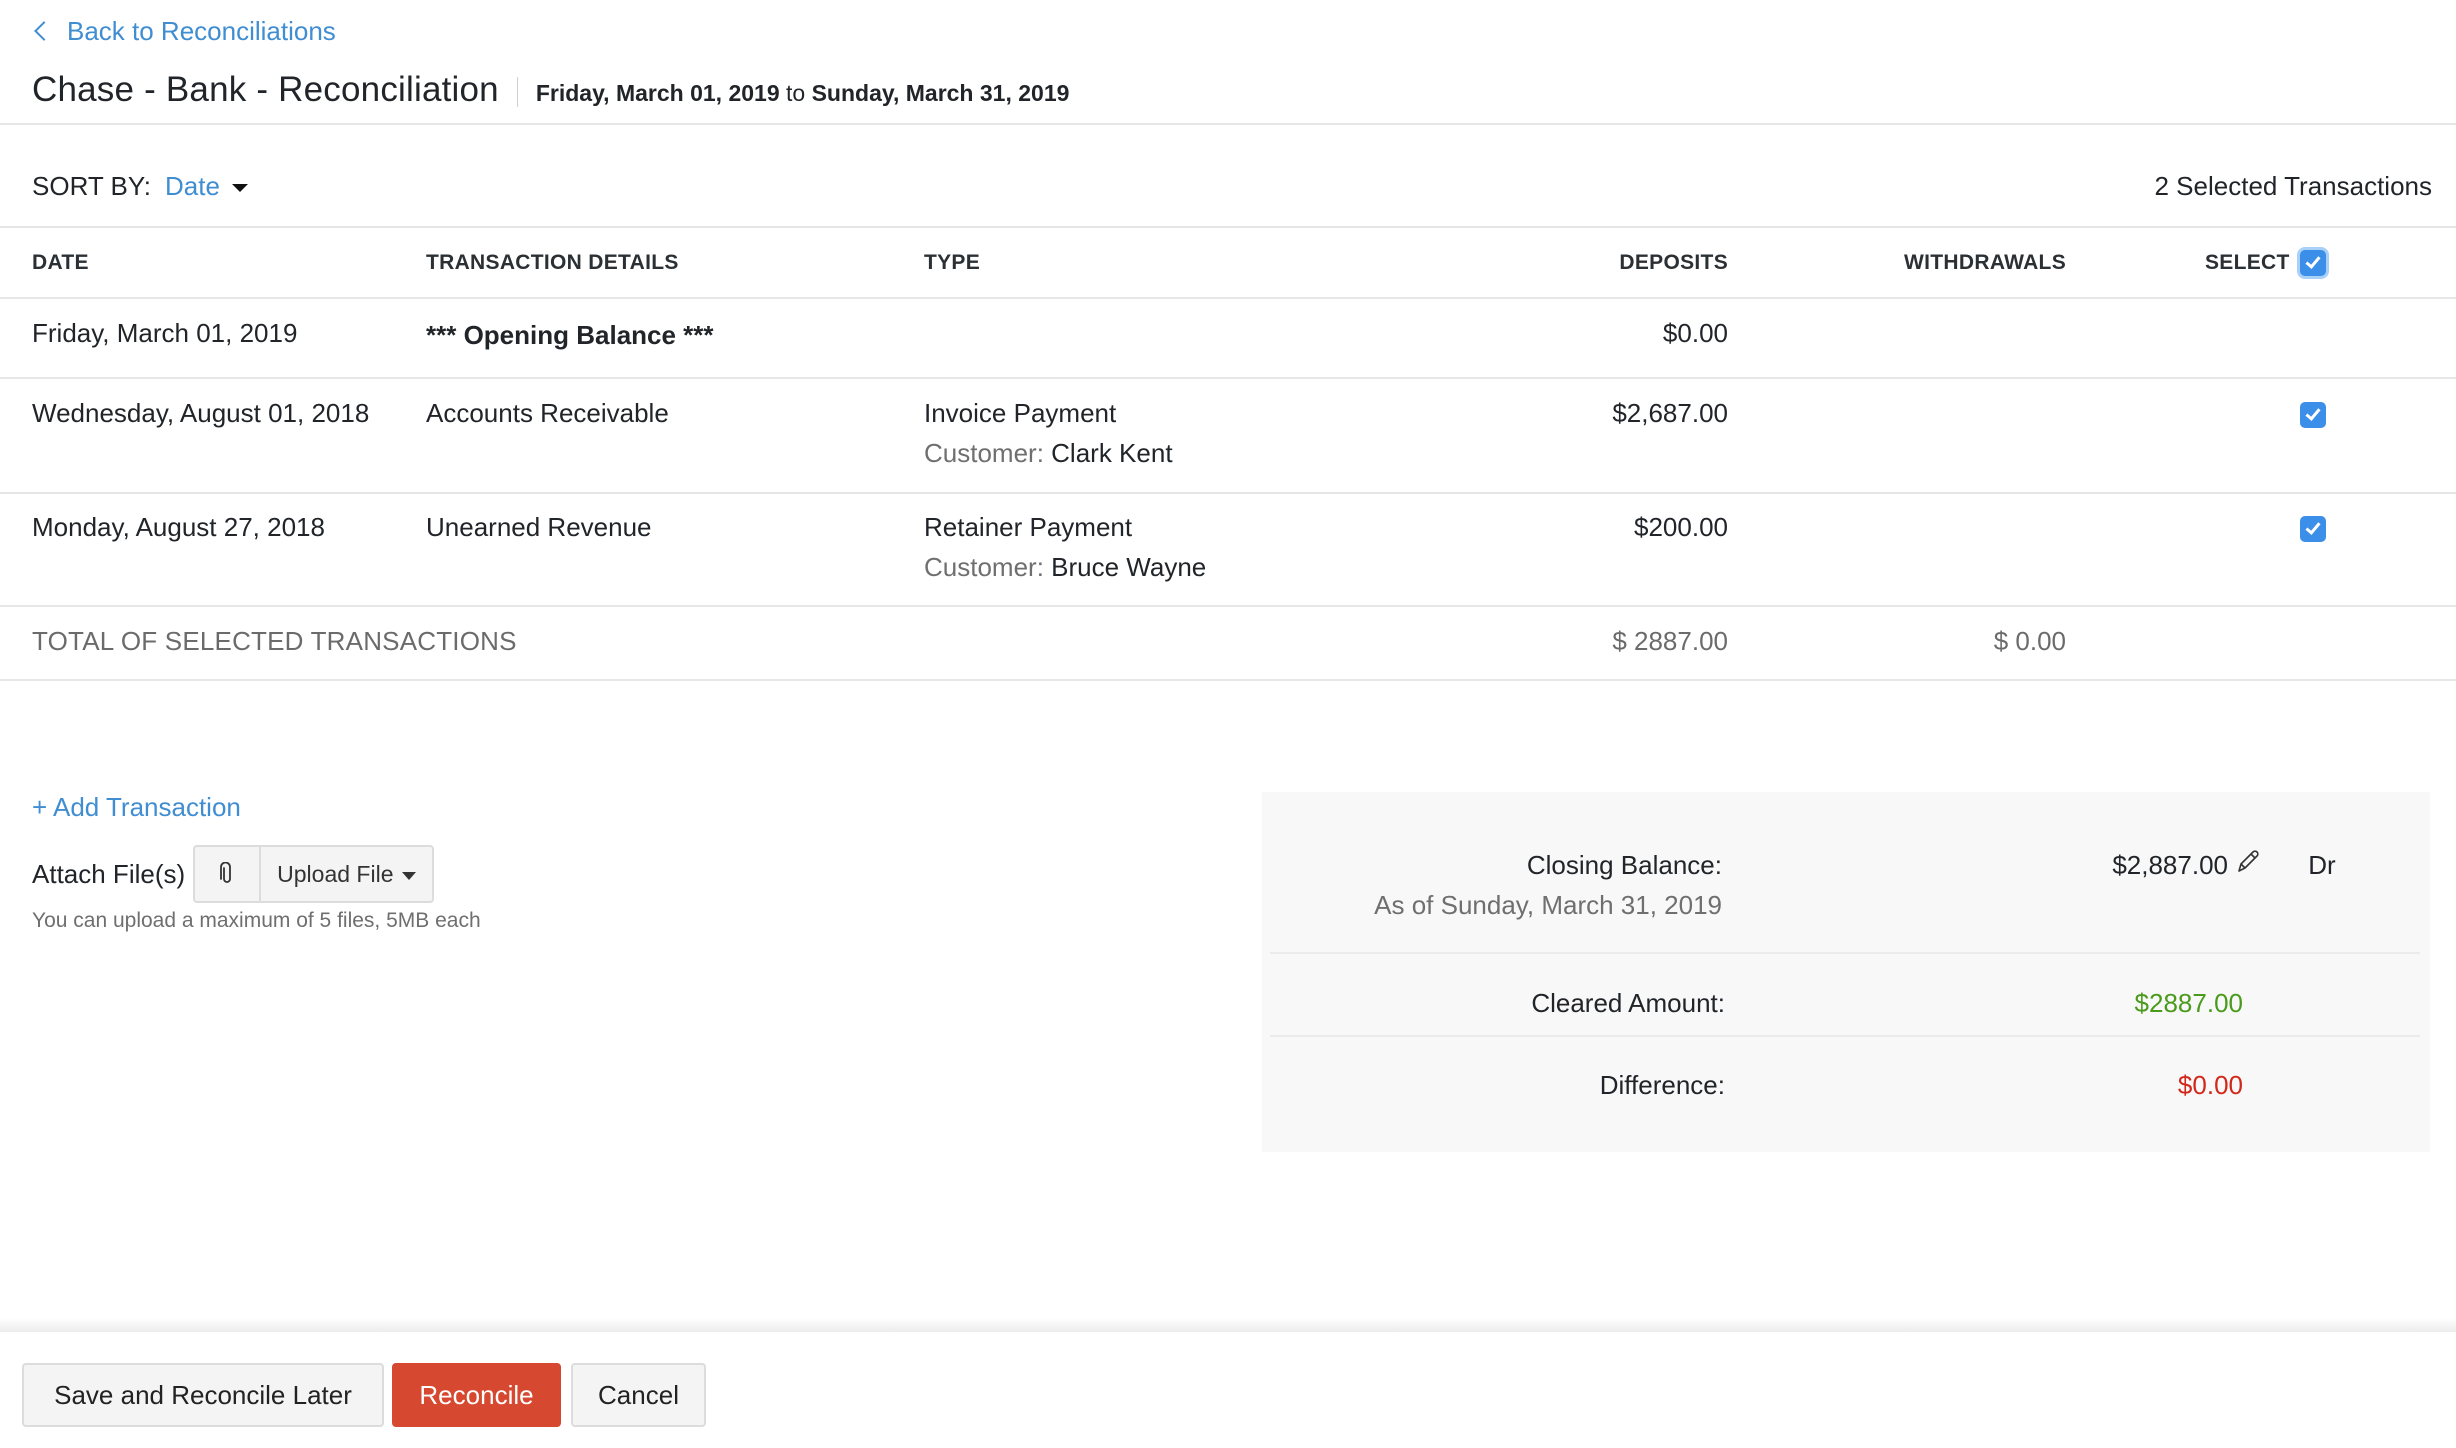 This screenshot has height=1448, width=2456. Describe the element at coordinates (1048, 453) in the screenshot. I see `row-customer: Customer: Clark Kent` at that location.